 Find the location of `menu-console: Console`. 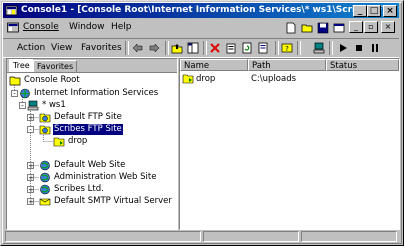

menu-console: Console is located at coordinates (41, 27).